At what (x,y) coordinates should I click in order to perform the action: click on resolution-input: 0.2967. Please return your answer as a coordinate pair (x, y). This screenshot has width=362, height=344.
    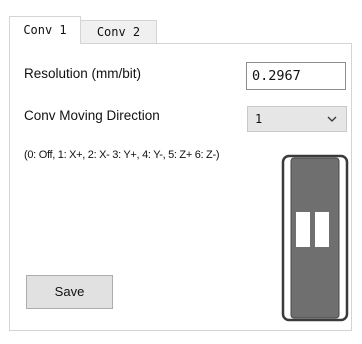
    Looking at the image, I should click on (296, 76).